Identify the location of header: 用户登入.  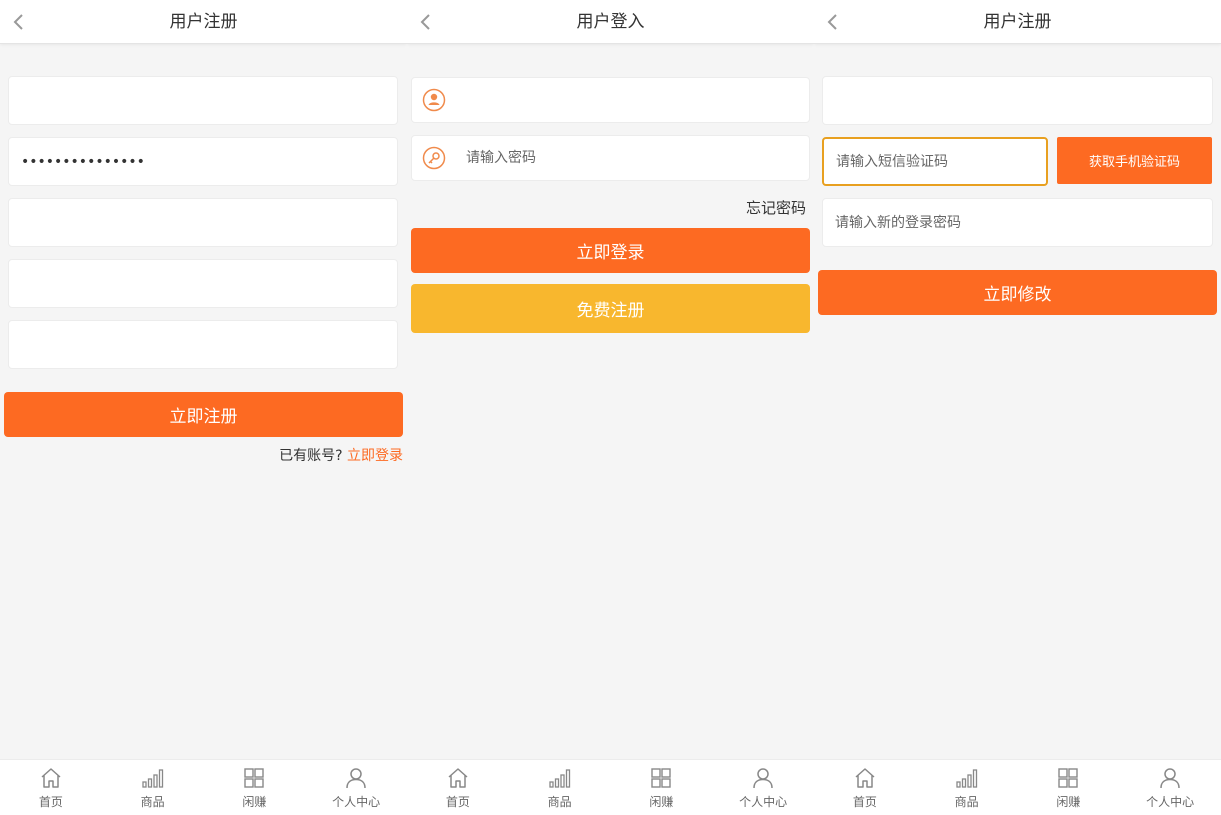
(610, 22).